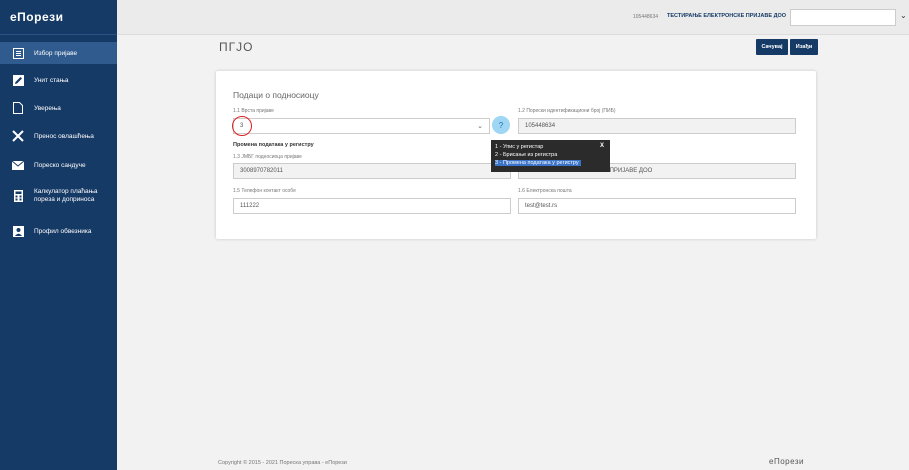 This screenshot has width=909, height=470. I want to click on sidebar-item-label: Пореско сандуче, so click(60, 165).